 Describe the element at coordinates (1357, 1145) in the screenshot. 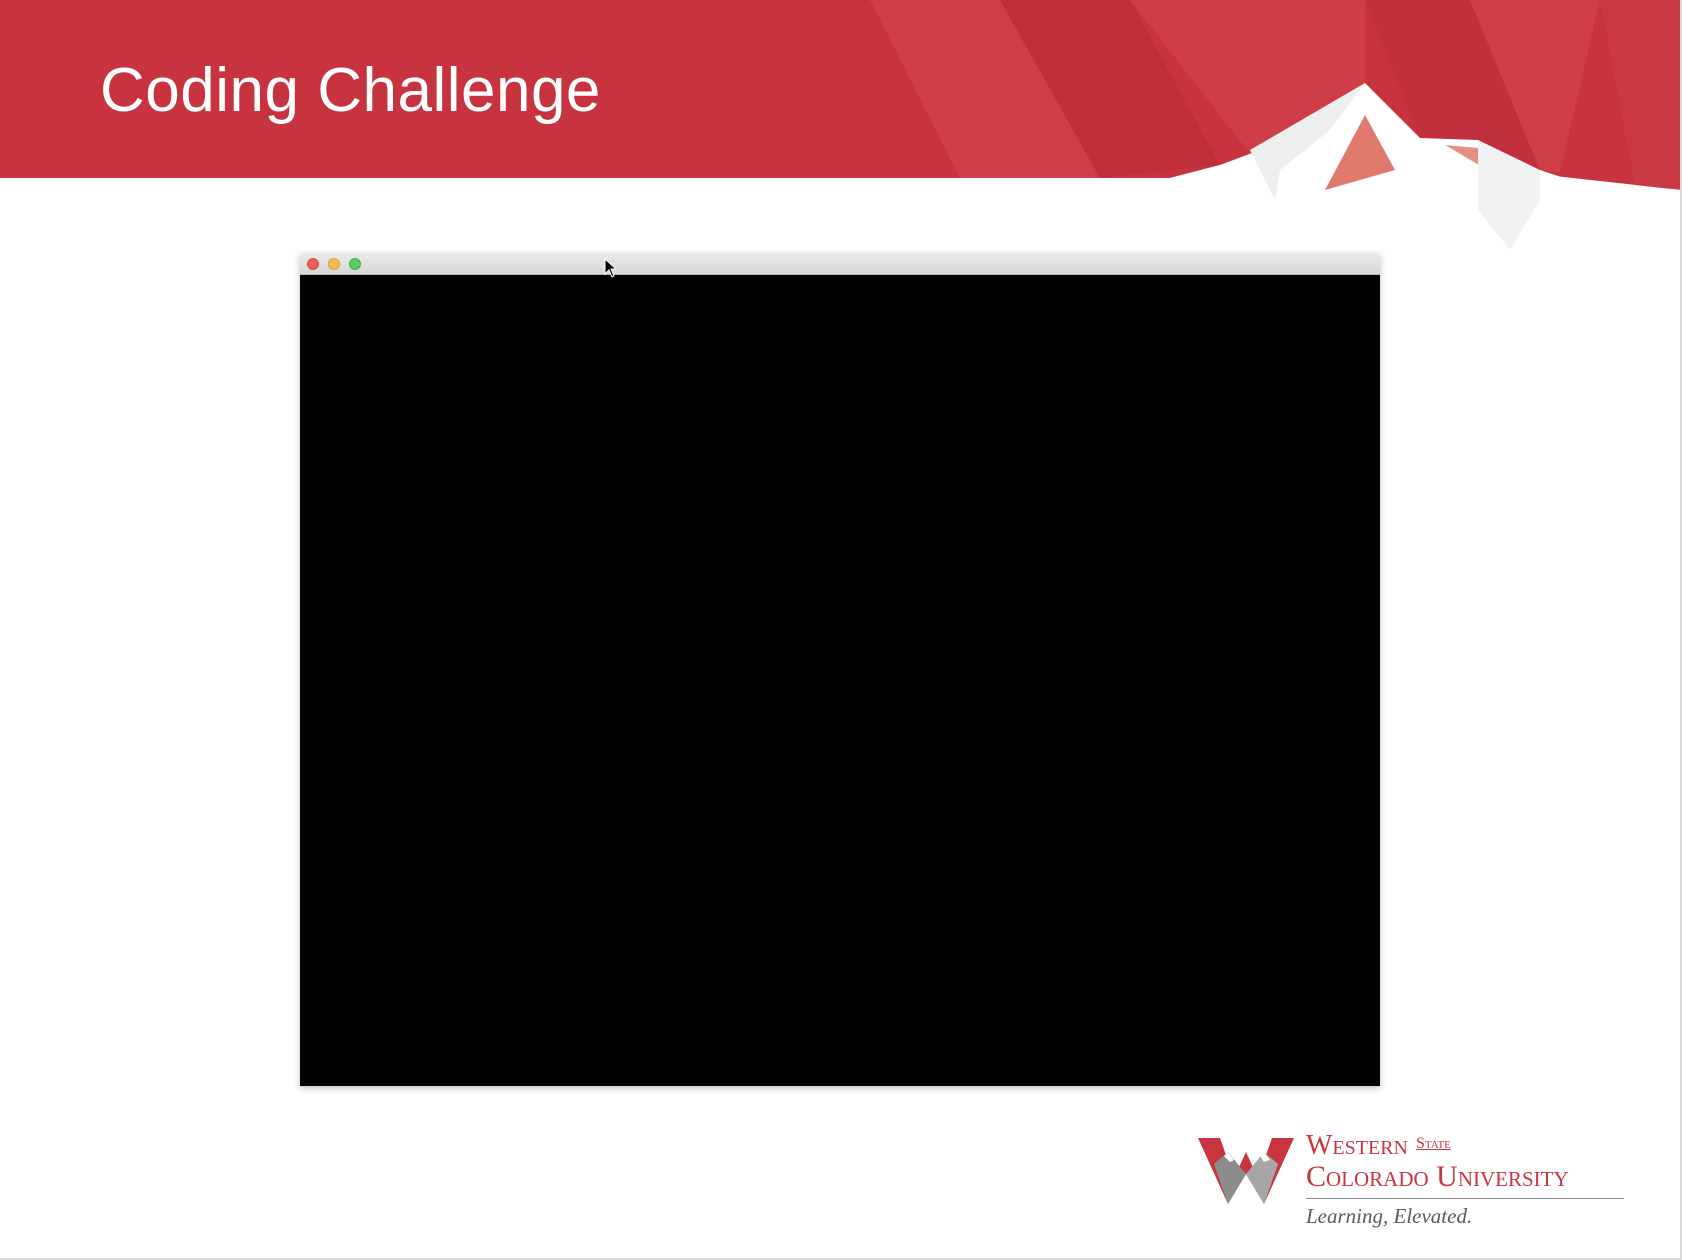

I see `logo-western-text: Western` at that location.